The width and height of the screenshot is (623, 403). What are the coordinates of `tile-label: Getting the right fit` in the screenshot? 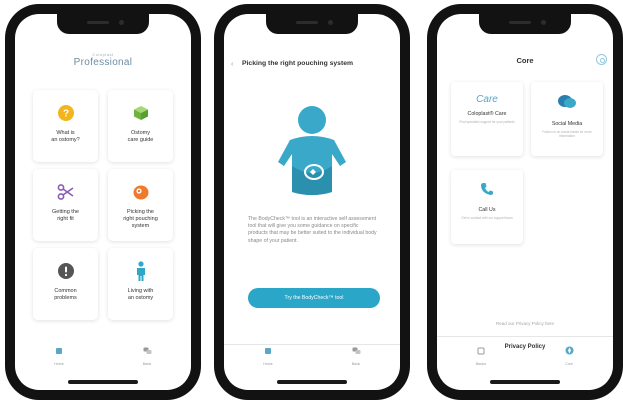 It's located at (65, 215).